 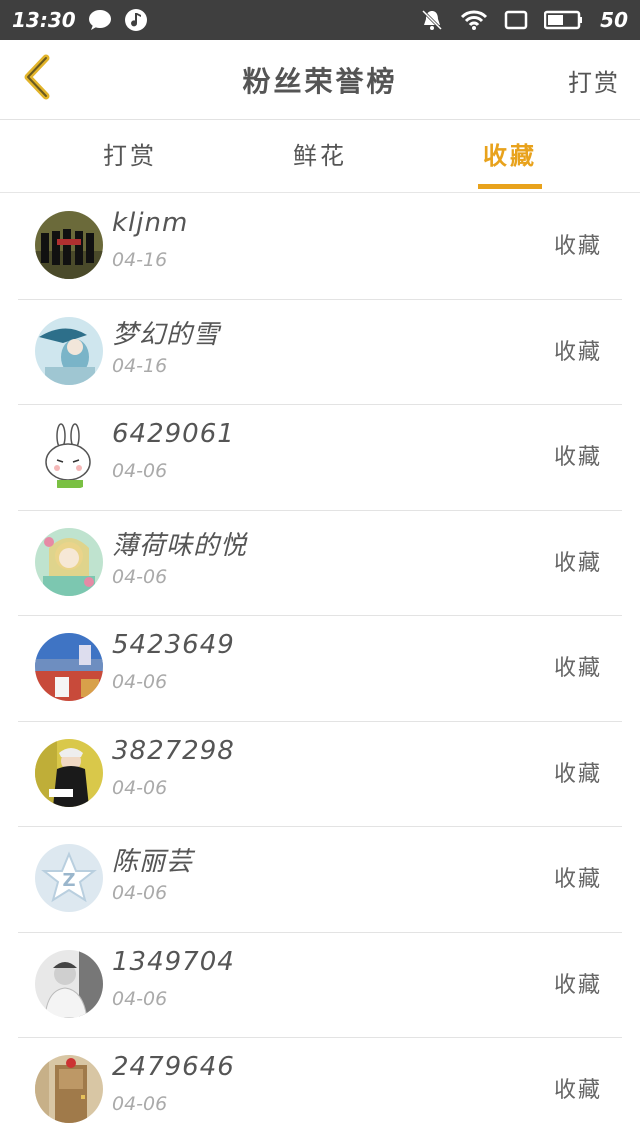 I want to click on tab-flowers: 鲜花, so click(x=320, y=157).